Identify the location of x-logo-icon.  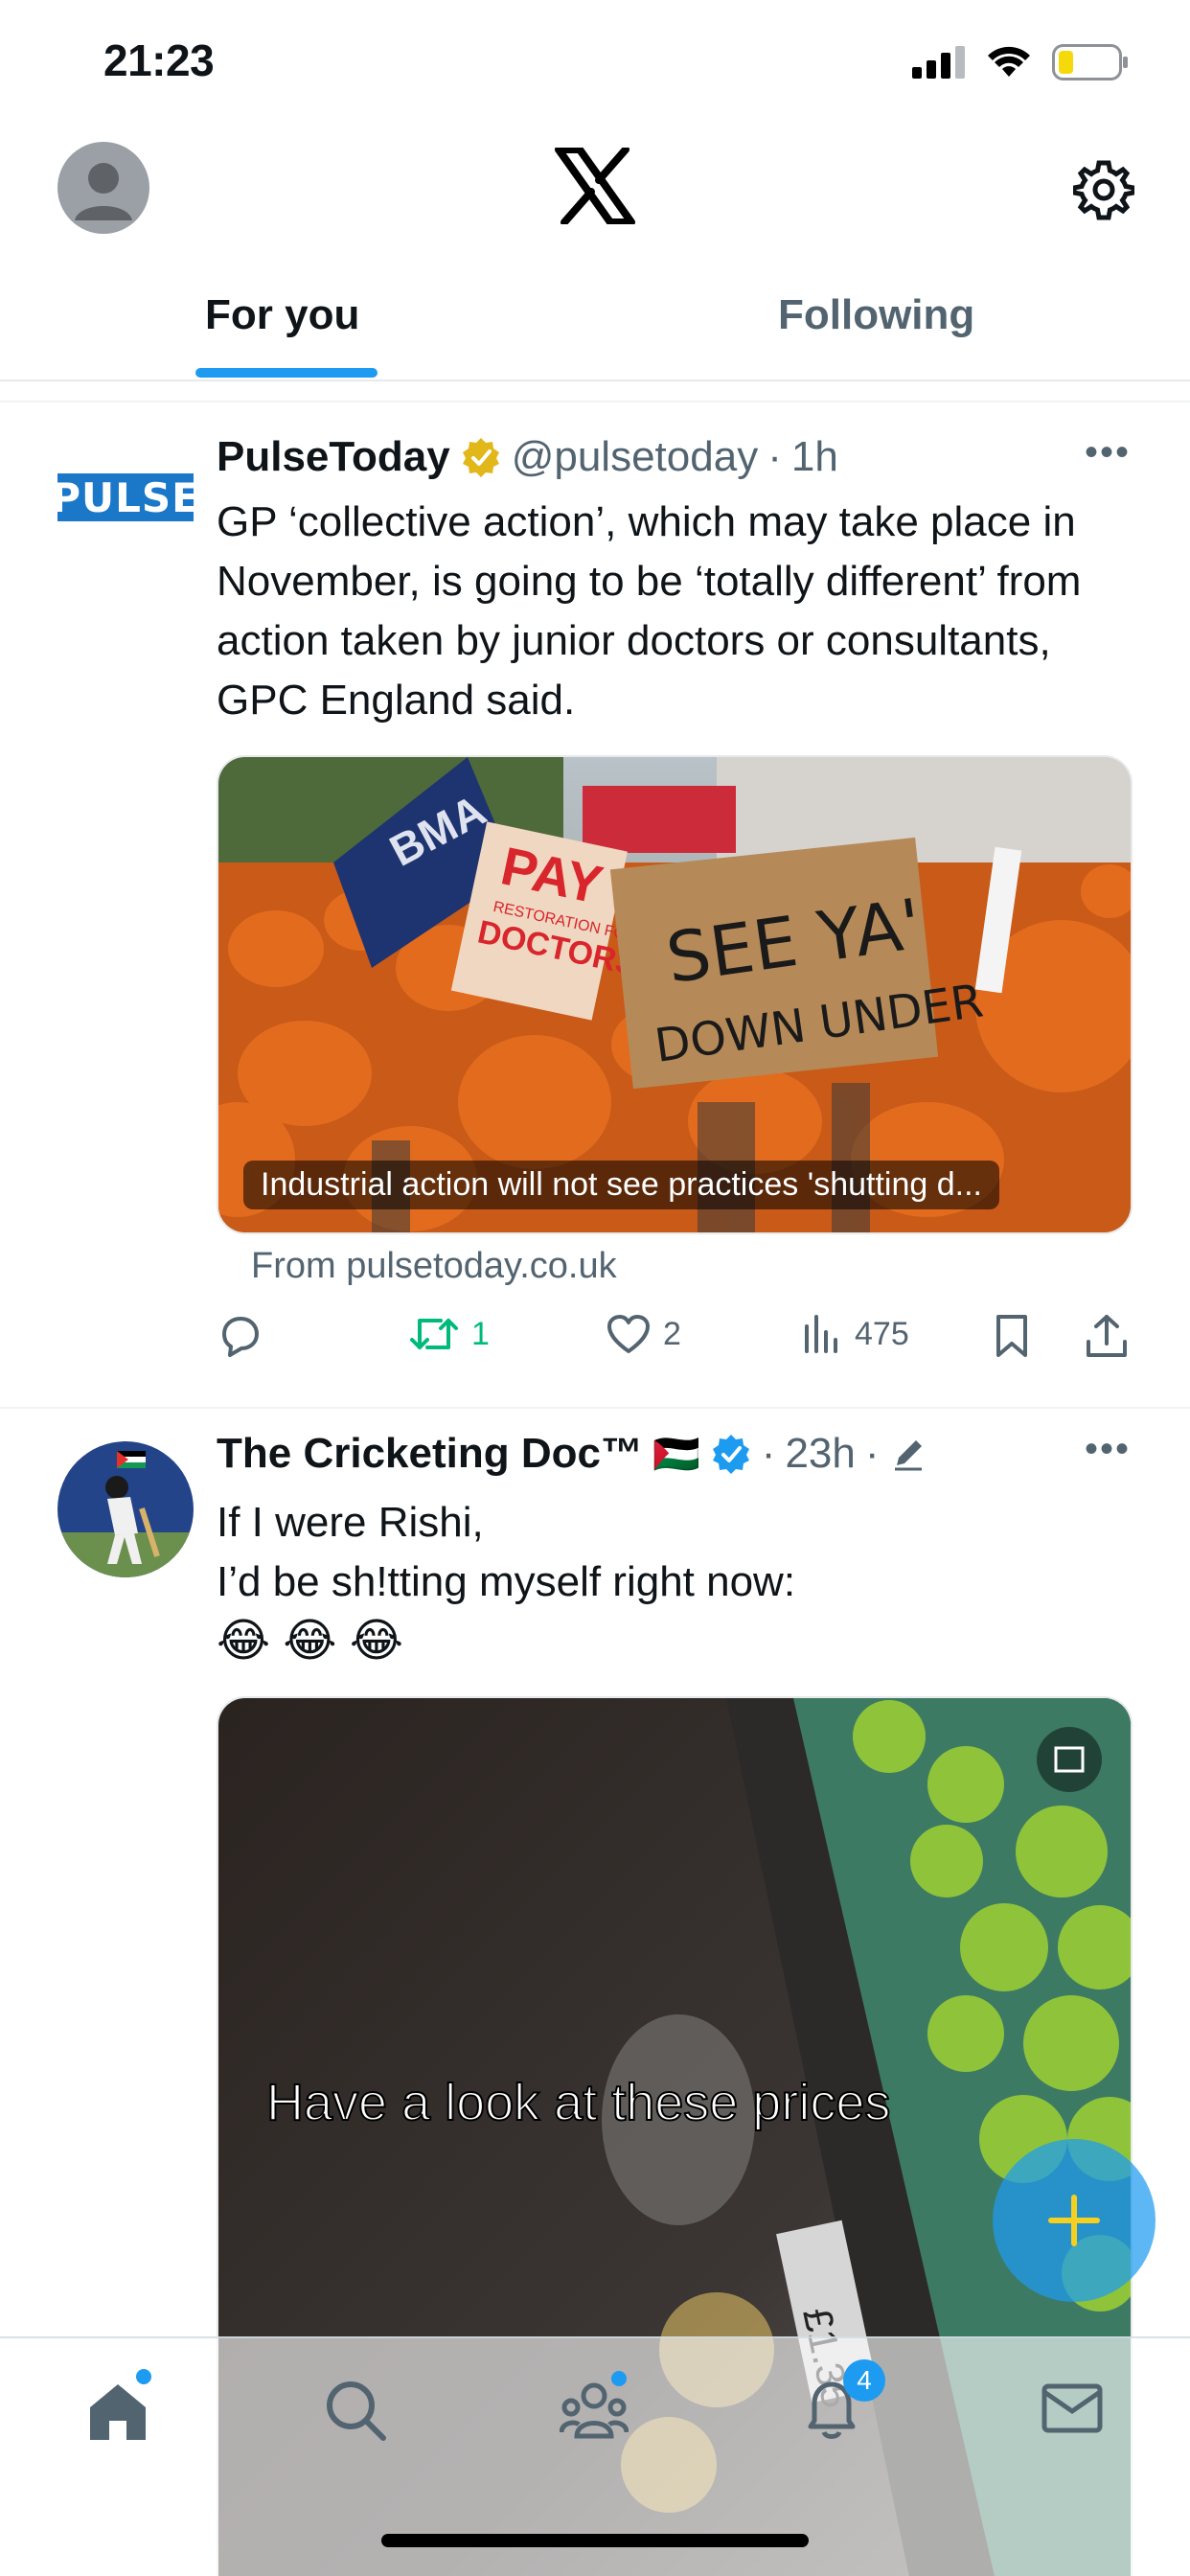
(595, 187).